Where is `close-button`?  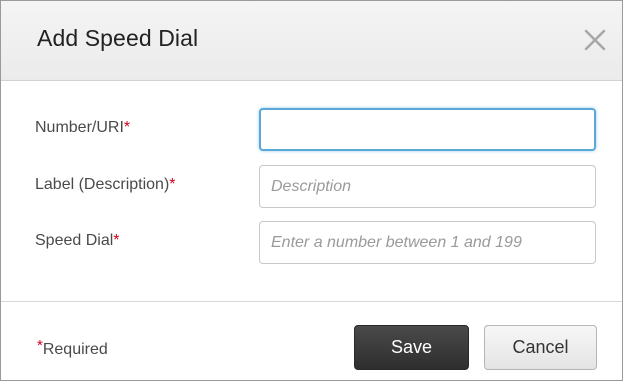 close-button is located at coordinates (595, 40).